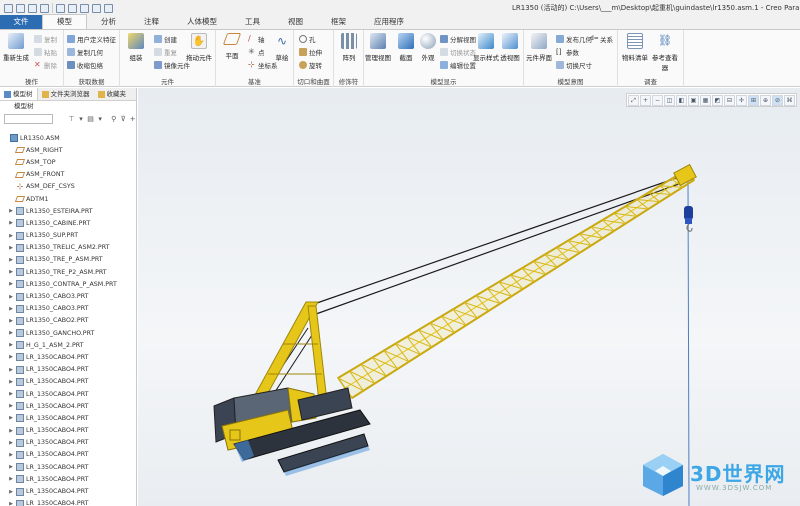  What do you see at coordinates (108, 8) in the screenshot?
I see `customize-icon` at bounding box center [108, 8].